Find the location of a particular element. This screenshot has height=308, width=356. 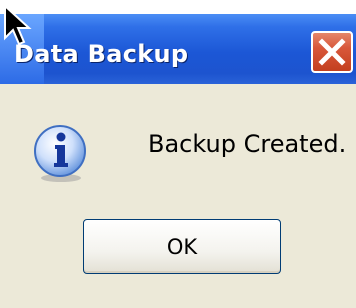

close-x-icon is located at coordinates (332, 52).